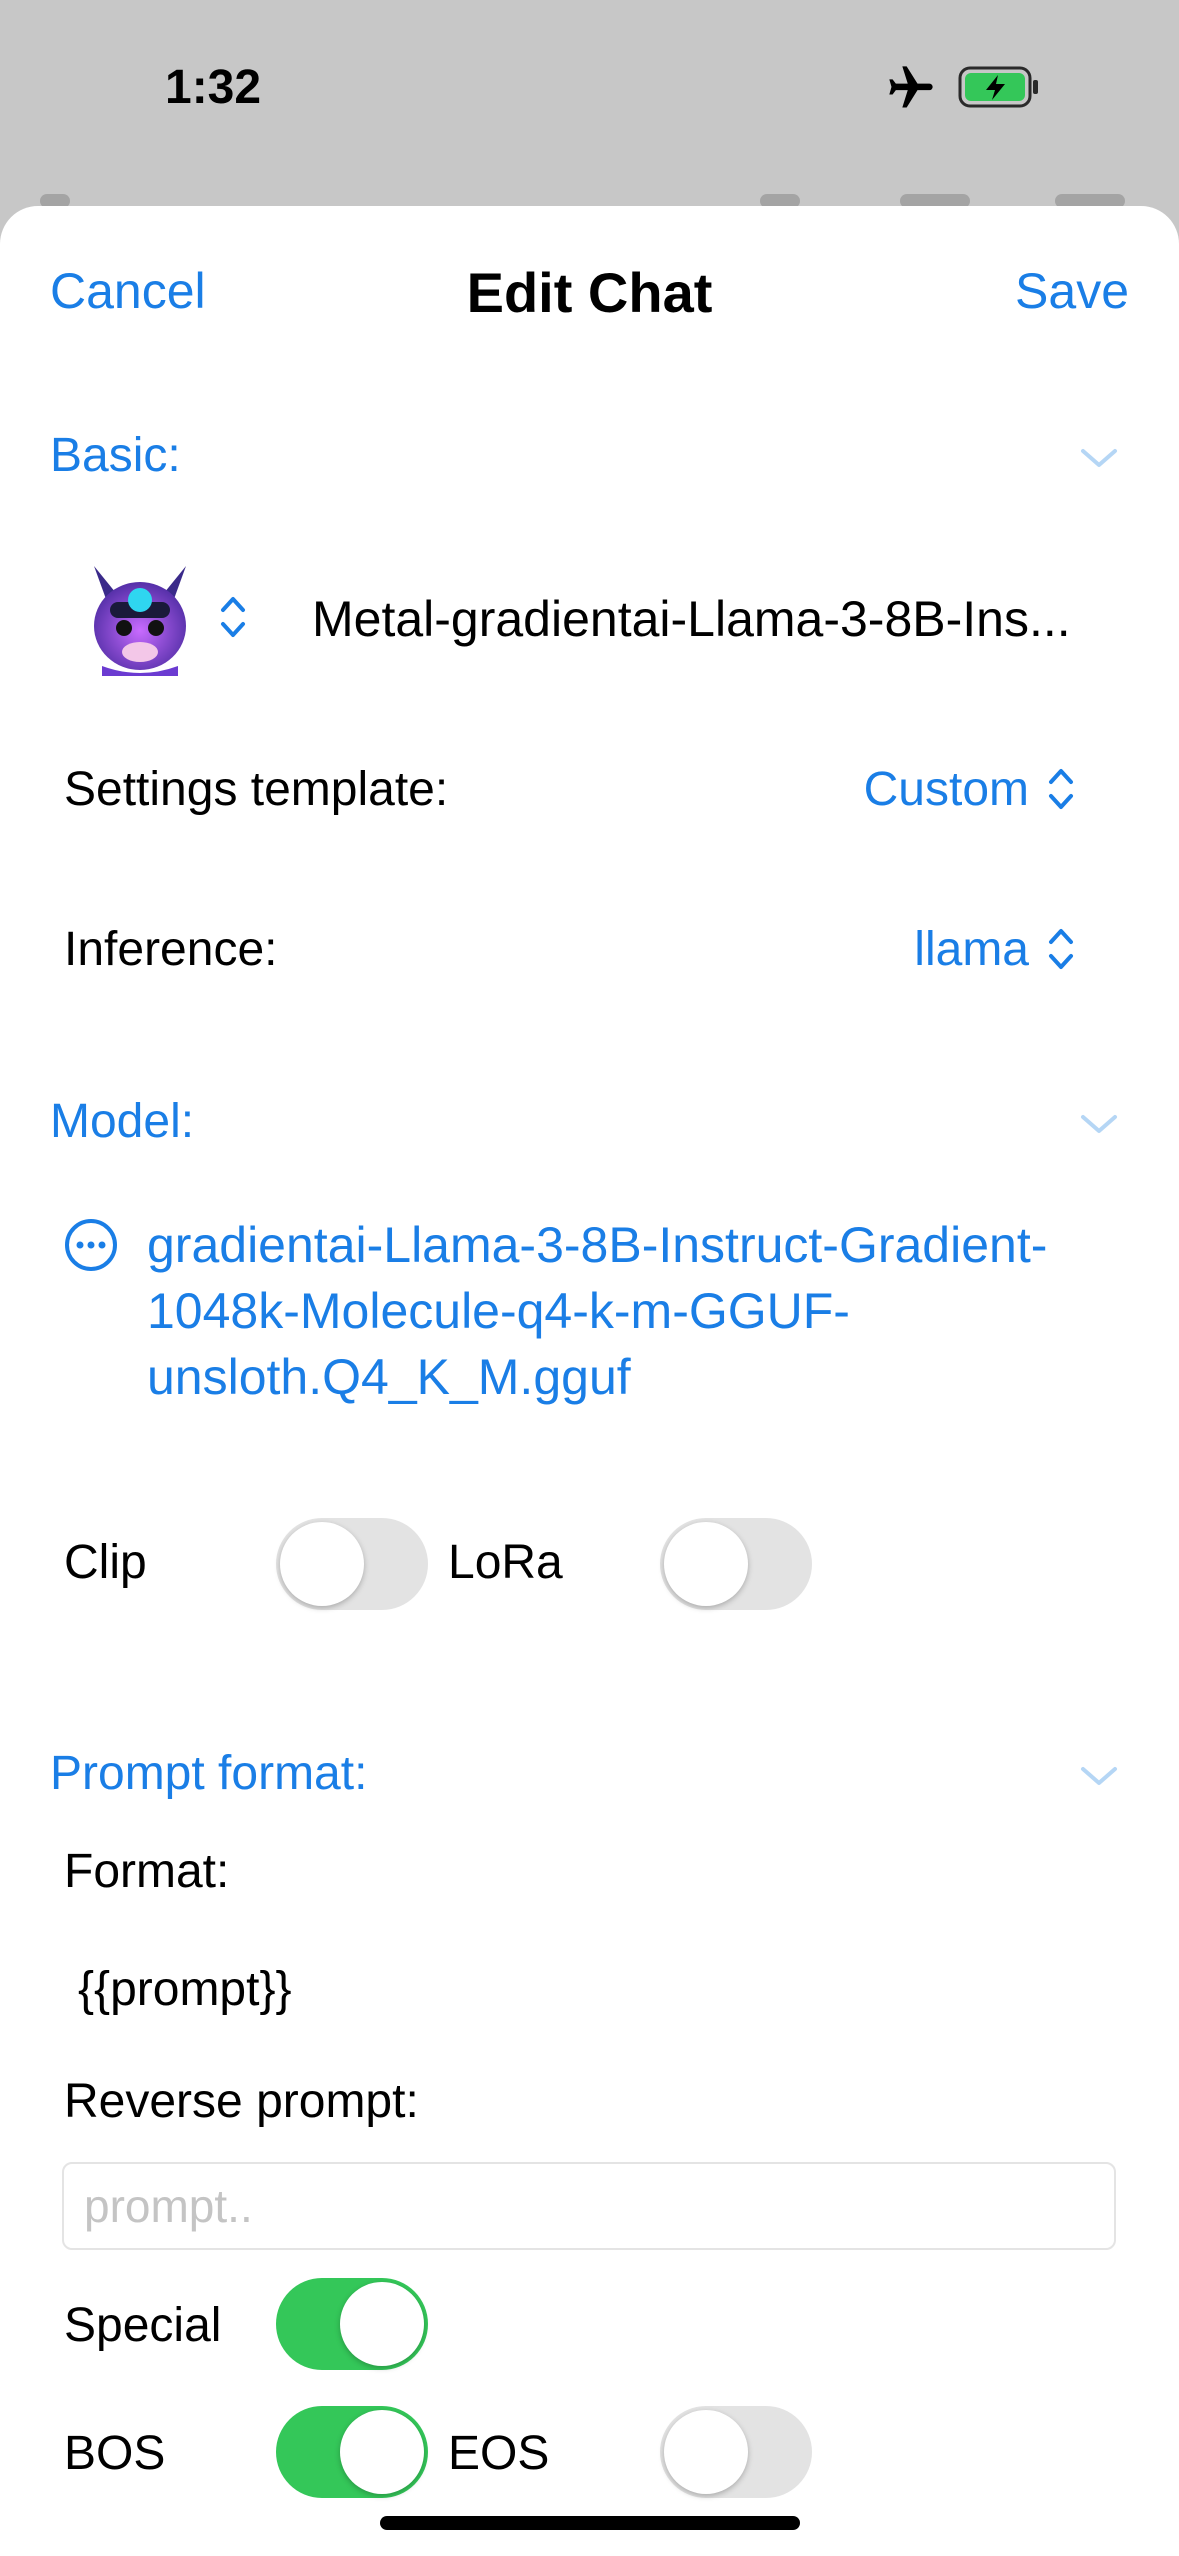  I want to click on lora-label: LoRa, so click(505, 1562).